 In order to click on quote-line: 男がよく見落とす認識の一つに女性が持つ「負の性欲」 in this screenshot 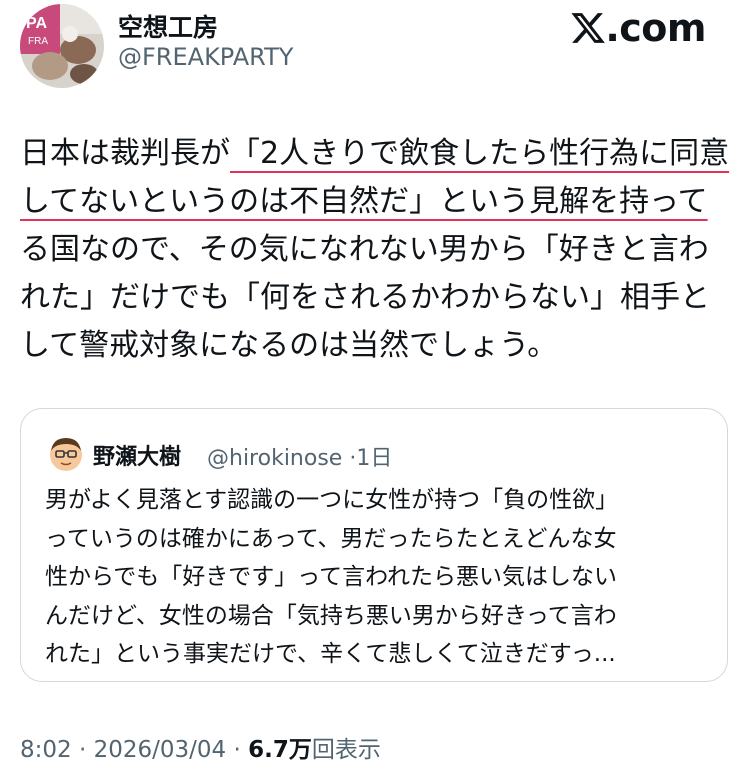, I will do `click(332, 500)`.